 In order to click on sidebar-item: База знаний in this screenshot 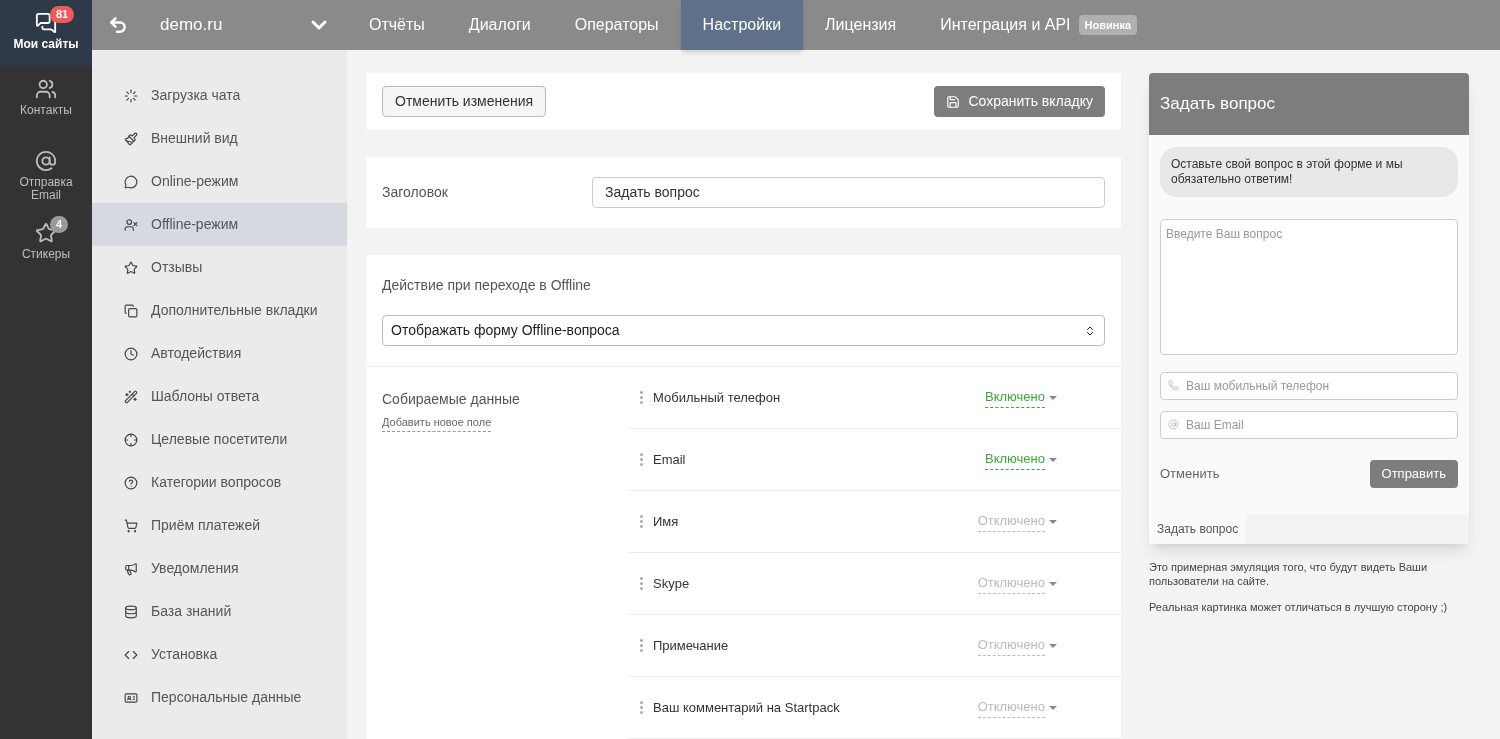, I will do `click(219, 611)`.